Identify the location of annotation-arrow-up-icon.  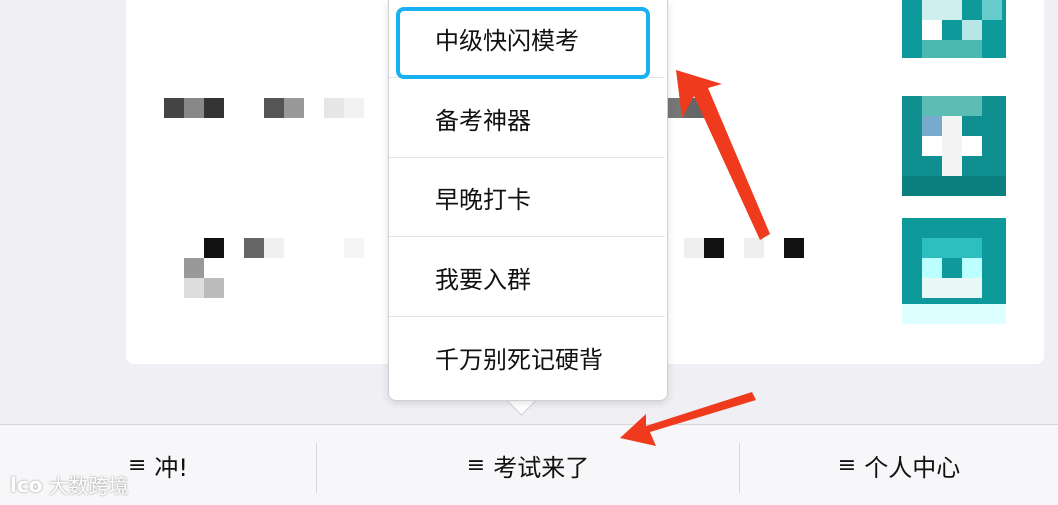
(723, 155).